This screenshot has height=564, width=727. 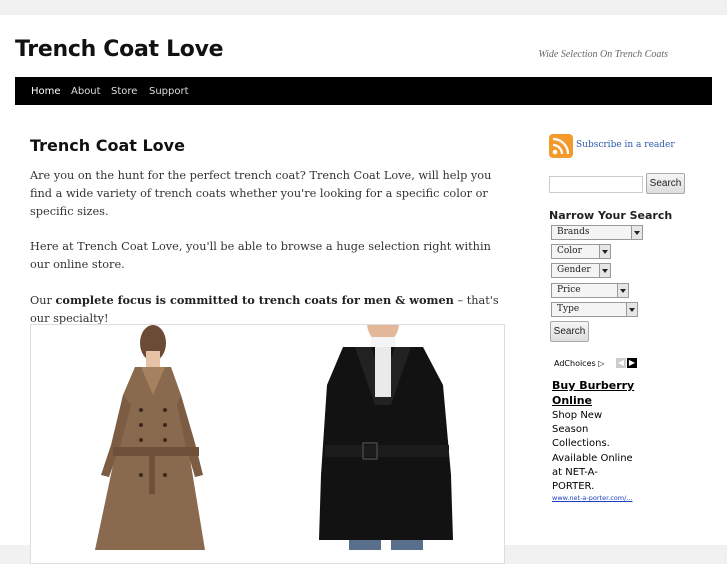 I want to click on narrow-search-button: Search, so click(x=569, y=331).